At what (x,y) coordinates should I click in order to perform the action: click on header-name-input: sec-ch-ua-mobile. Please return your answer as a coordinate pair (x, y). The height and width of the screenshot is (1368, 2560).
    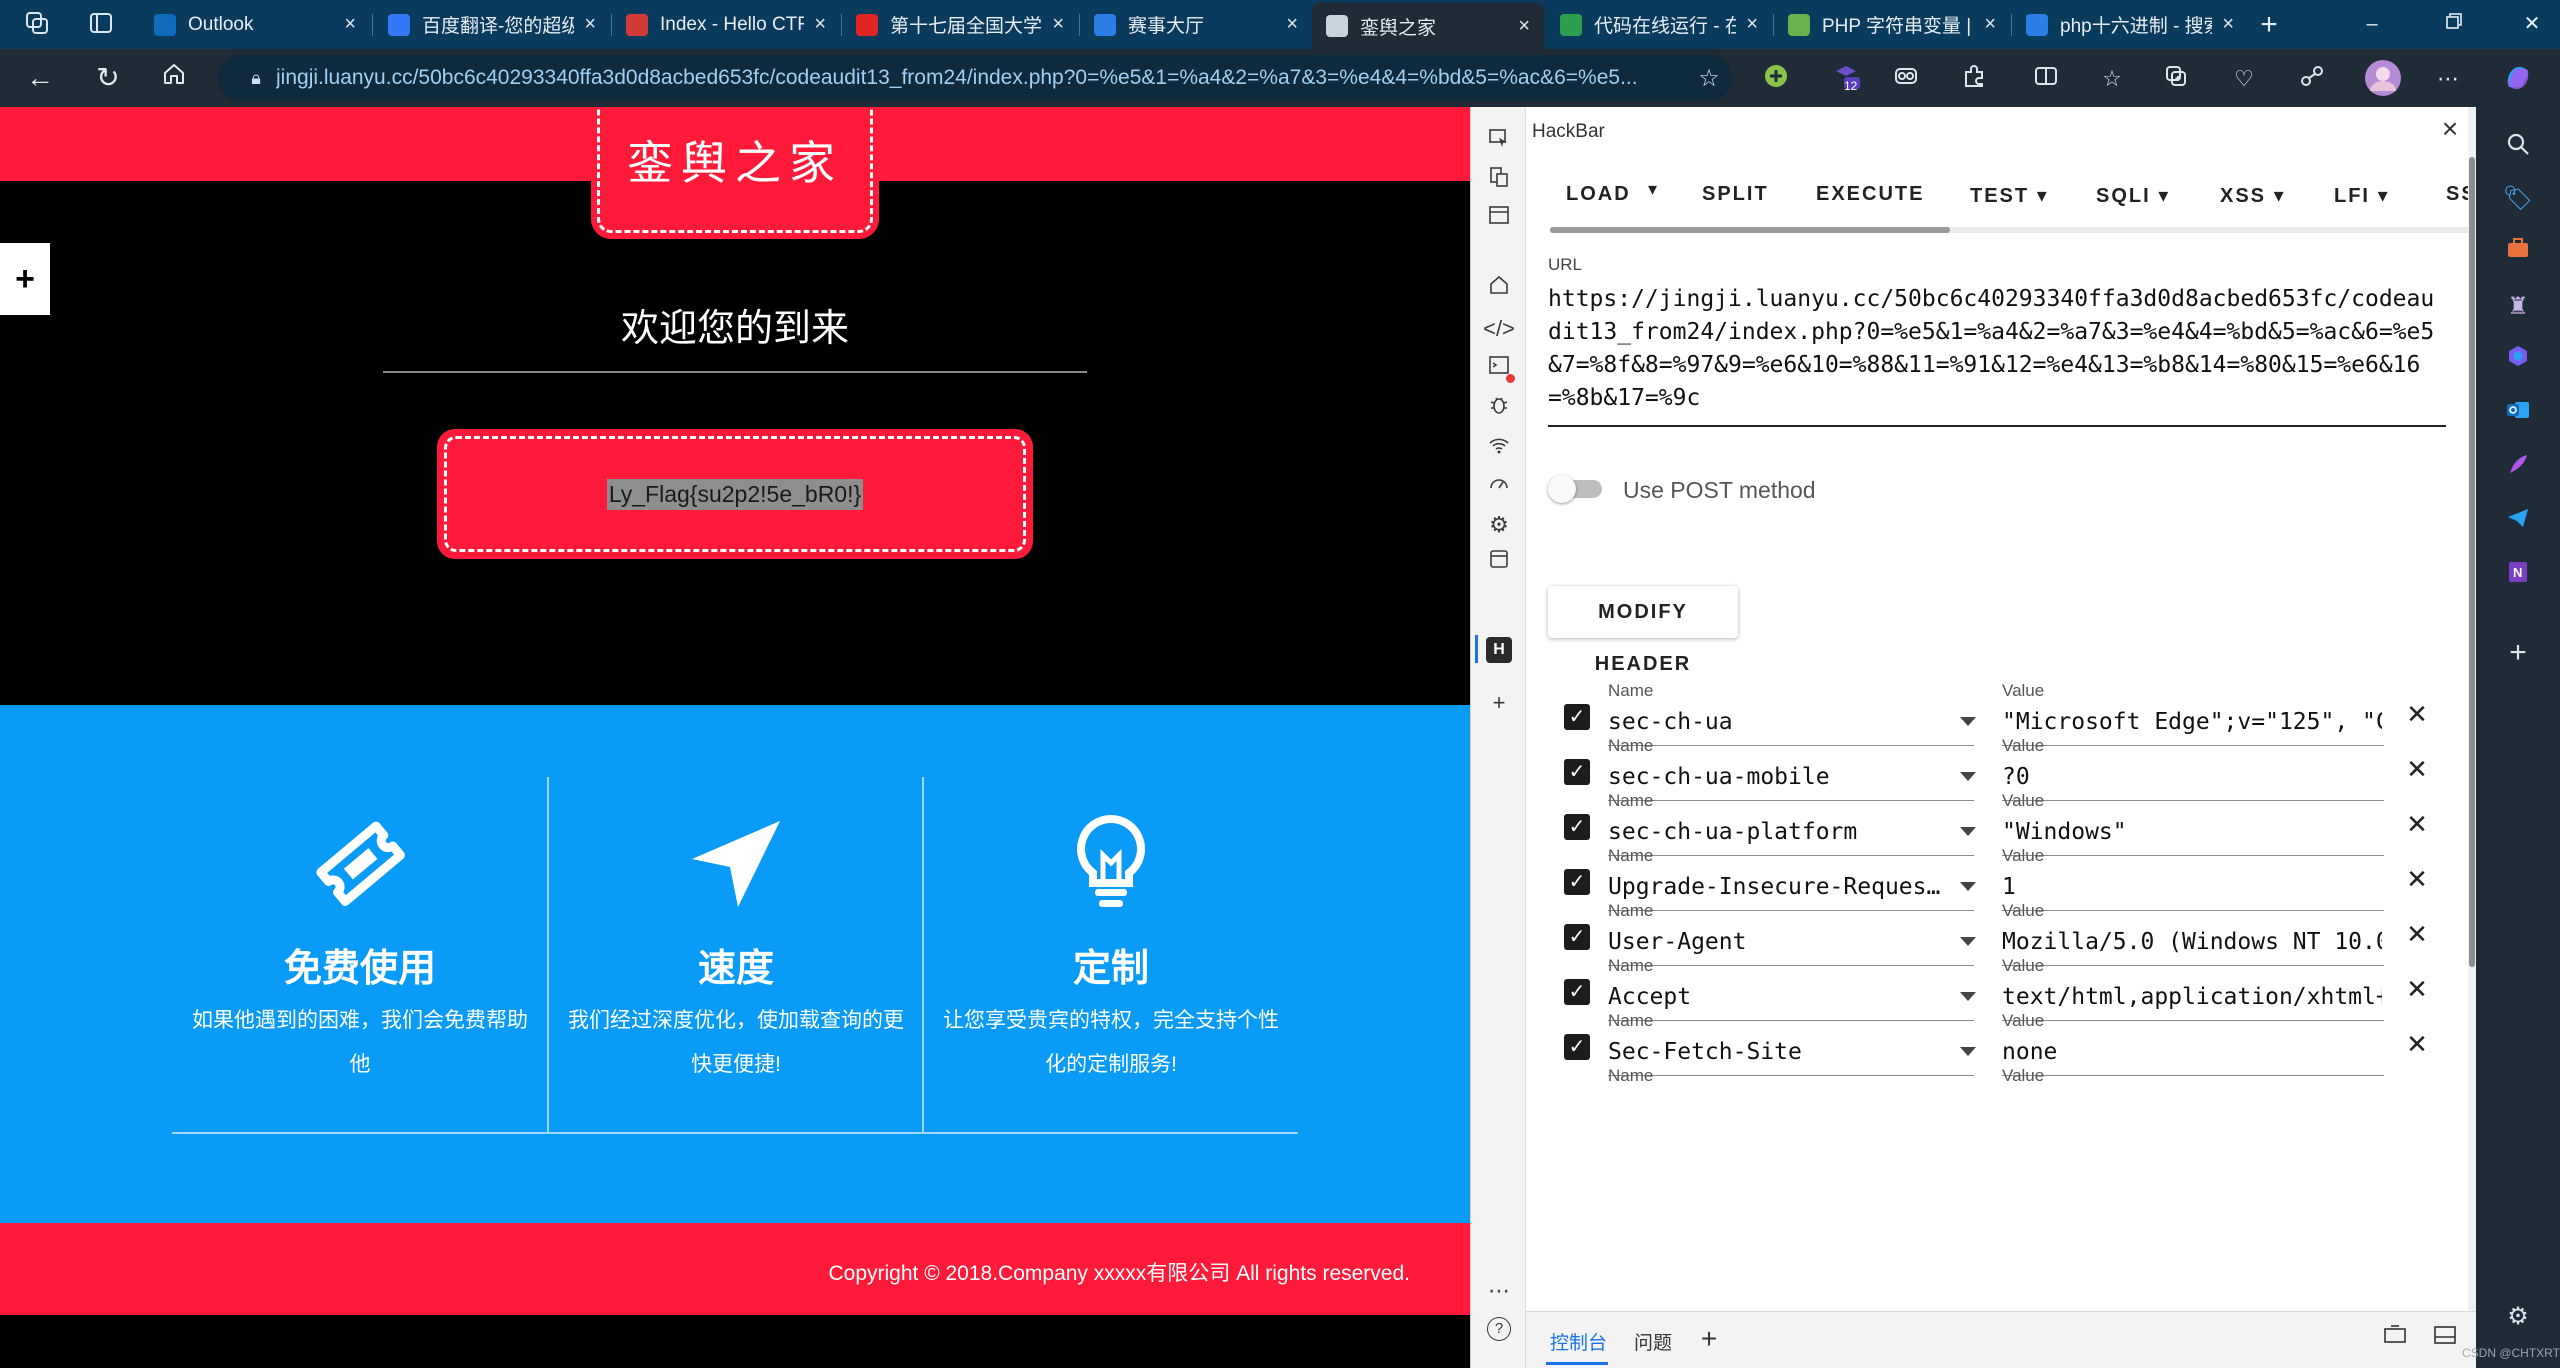
    Looking at the image, I should click on (1778, 777).